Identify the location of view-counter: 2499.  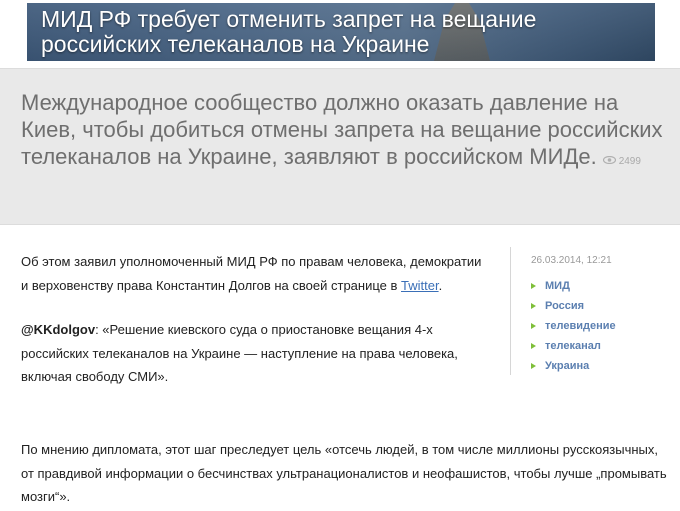
(621, 161).